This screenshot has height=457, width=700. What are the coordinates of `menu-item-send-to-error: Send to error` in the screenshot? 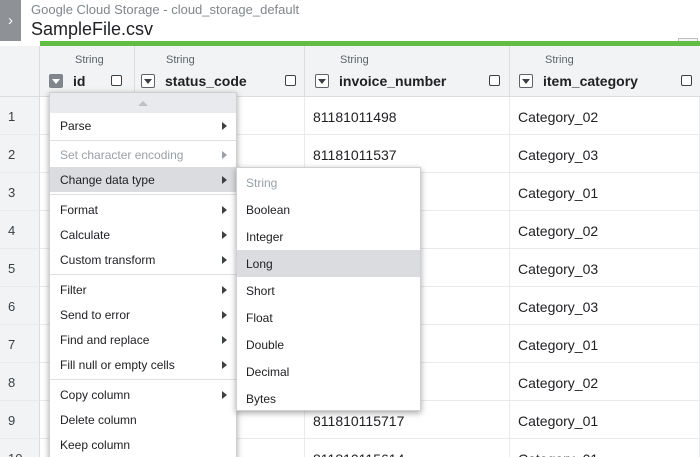 It's located at (143, 314).